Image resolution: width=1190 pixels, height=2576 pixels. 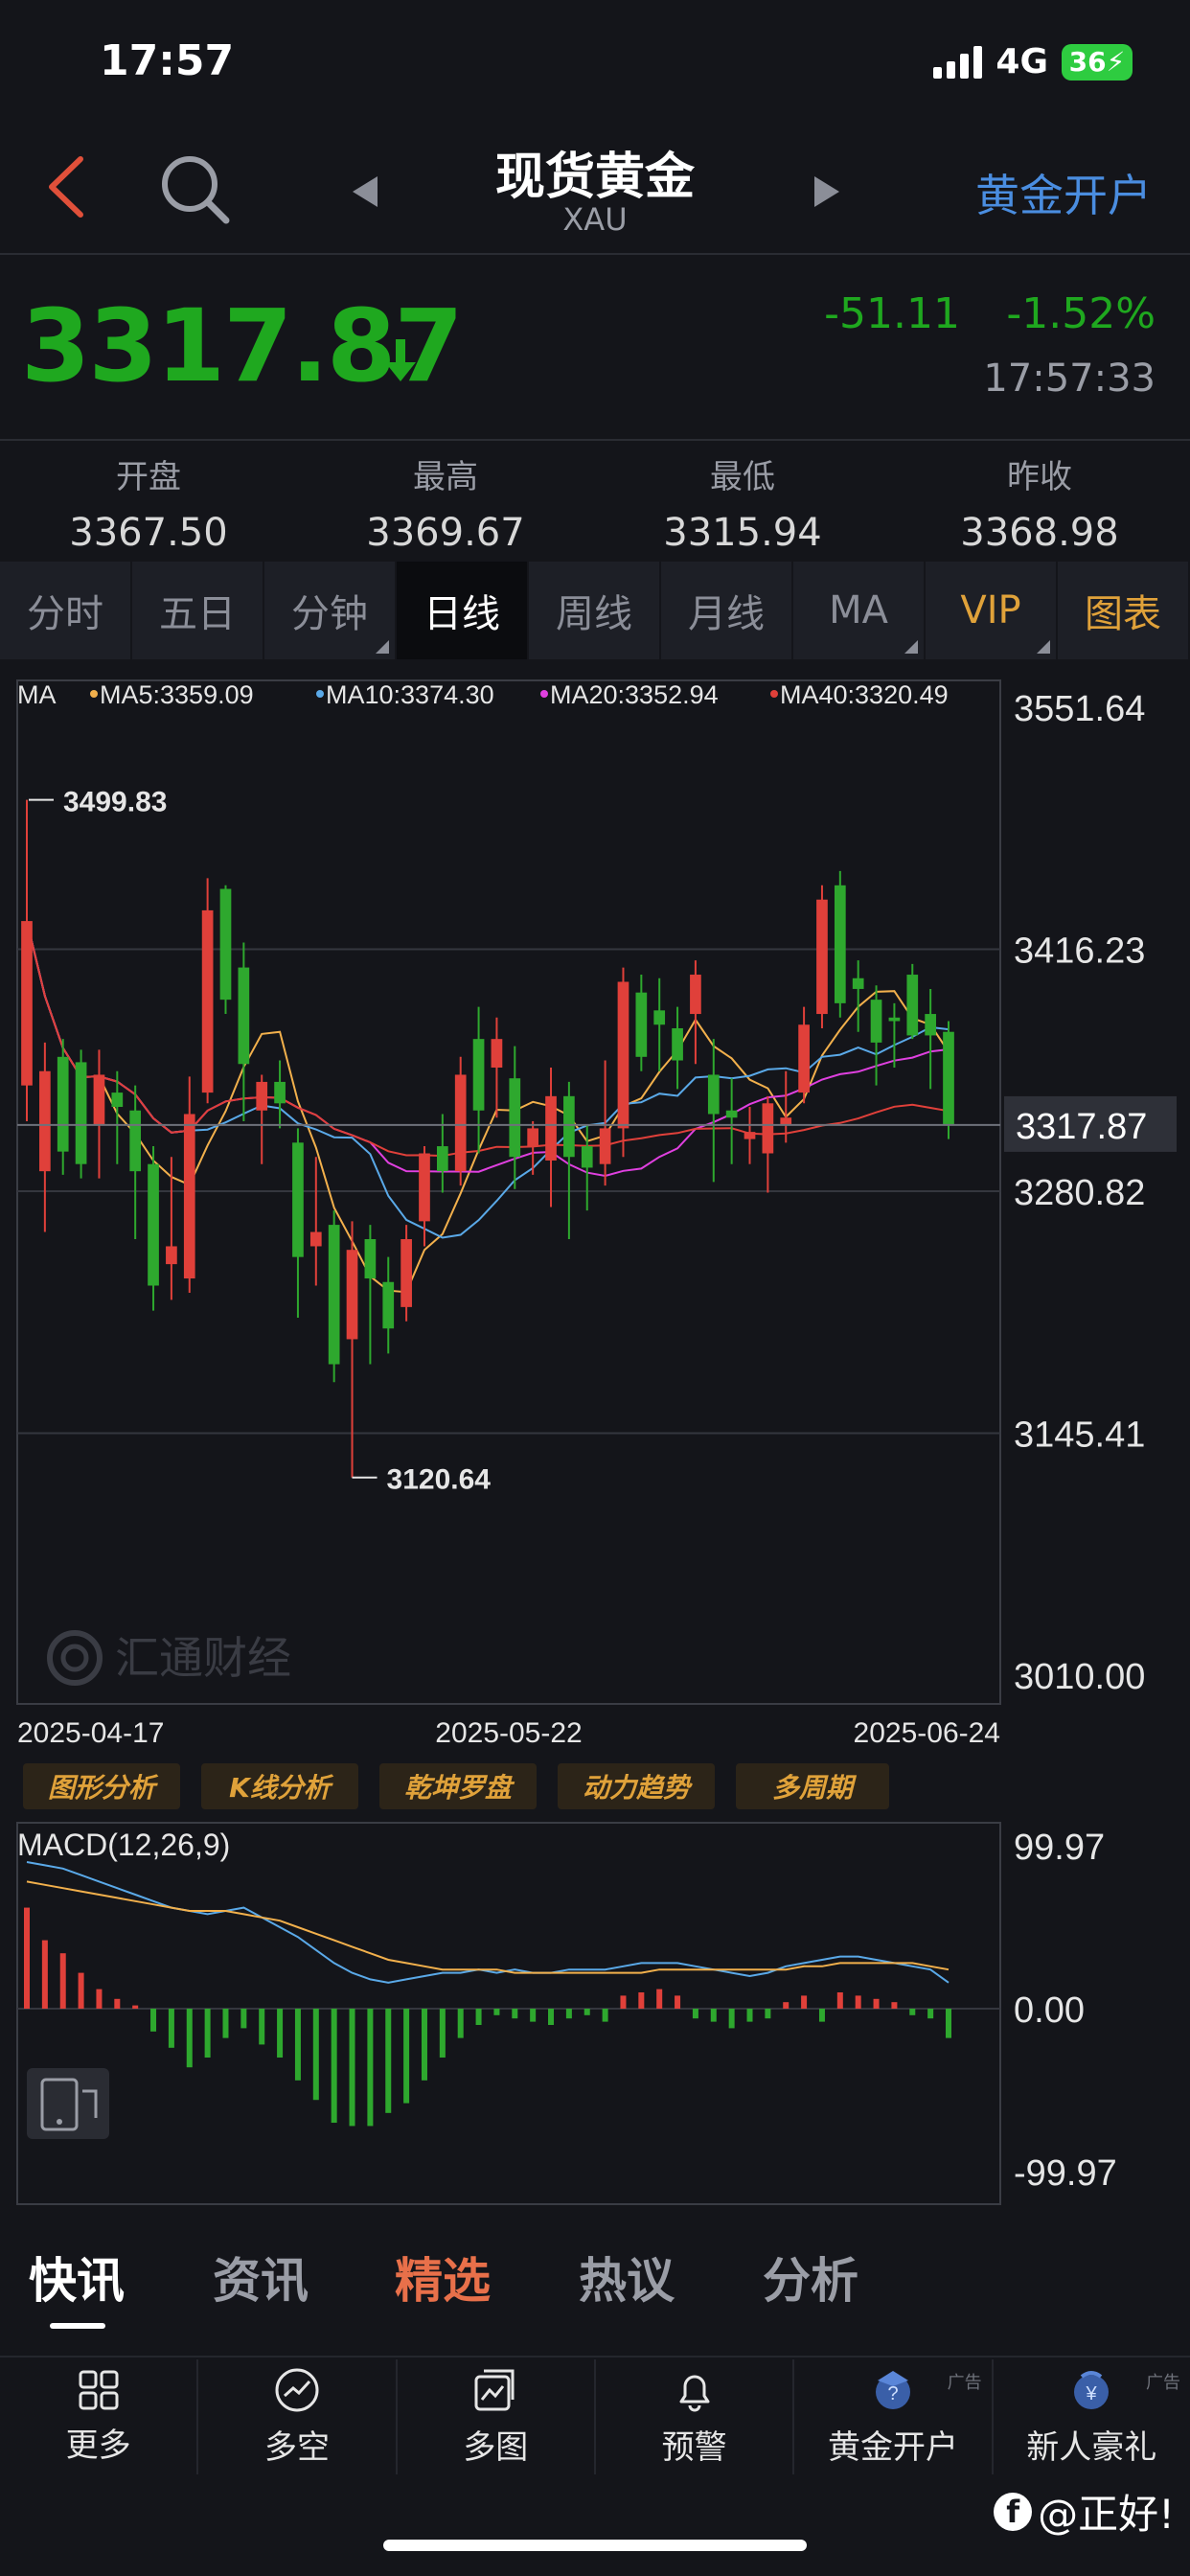 What do you see at coordinates (894, 2416) in the screenshot?
I see `bottom-item-gold-account: 广告 ? 黄金开户` at bounding box center [894, 2416].